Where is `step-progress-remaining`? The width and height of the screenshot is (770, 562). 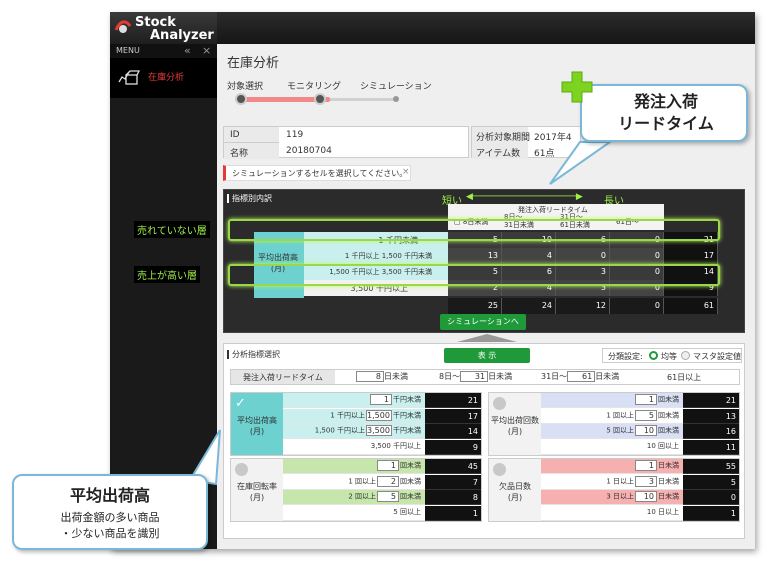
step-progress-remaining is located at coordinates (362, 99).